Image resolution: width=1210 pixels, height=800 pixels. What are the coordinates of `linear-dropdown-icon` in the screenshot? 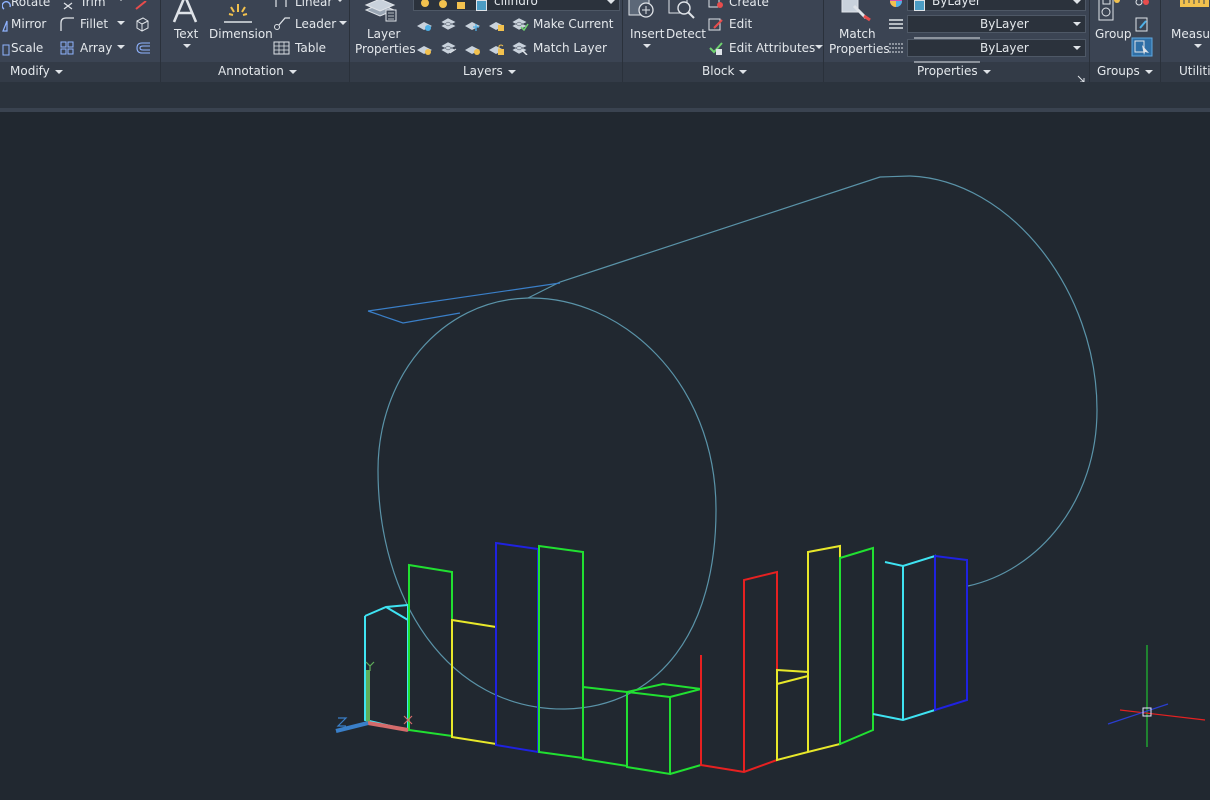 It's located at (340, 1).